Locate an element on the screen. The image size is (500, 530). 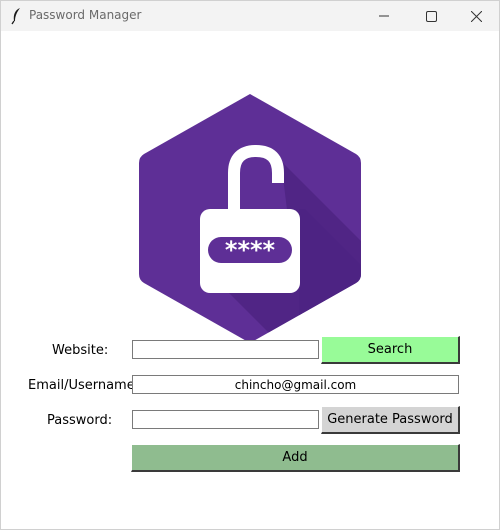
add-button: Add is located at coordinates (295, 458).